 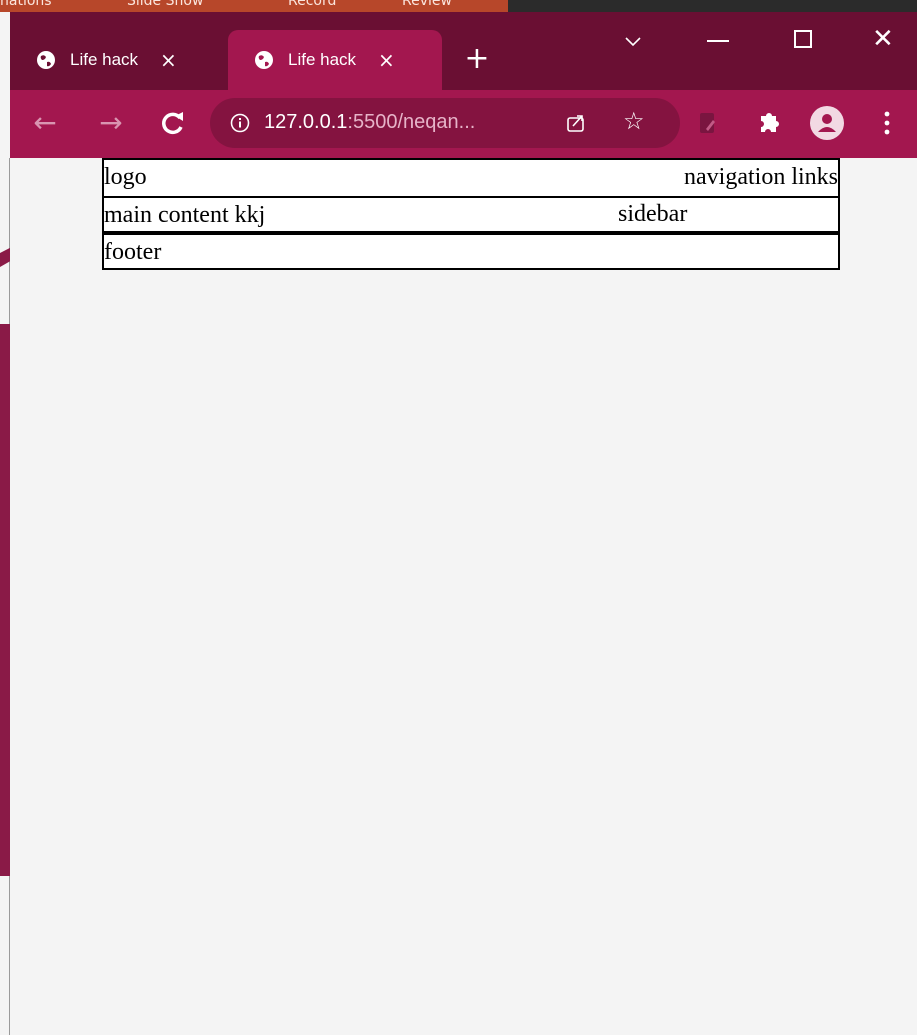 I want to click on browser-tab-strip: Life hack × Life hack × + ✕, so click(x=463, y=51).